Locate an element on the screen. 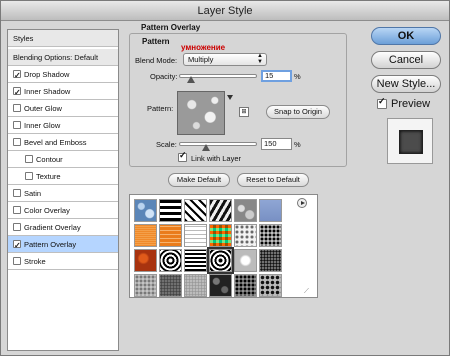 This screenshot has width=450, height=356. styles-item-outer-glow: Outer Glow is located at coordinates (63, 108).